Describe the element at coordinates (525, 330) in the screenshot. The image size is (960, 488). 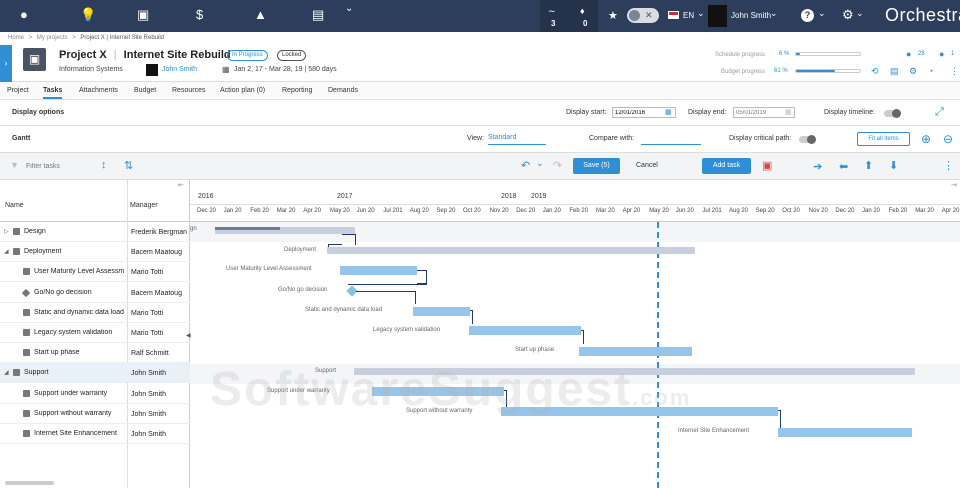
I see `task-bar-legacy` at that location.